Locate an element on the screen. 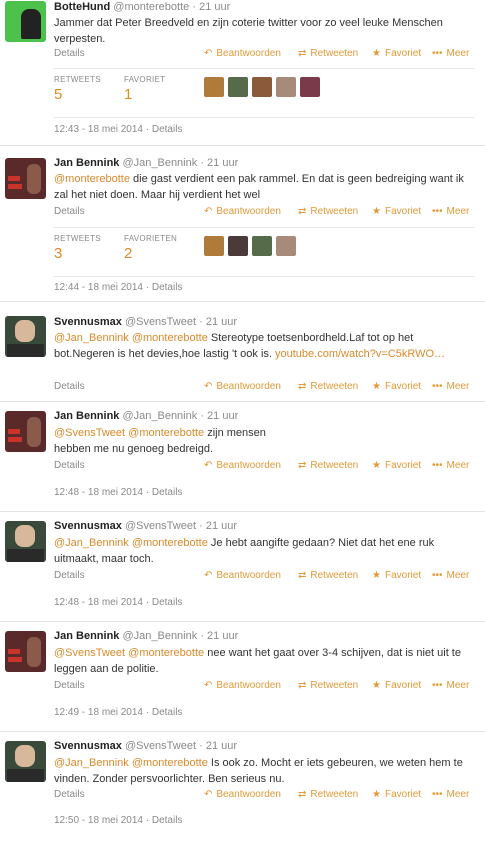 This screenshot has height=844, width=485. retweeter-avatars is located at coordinates (264, 88).